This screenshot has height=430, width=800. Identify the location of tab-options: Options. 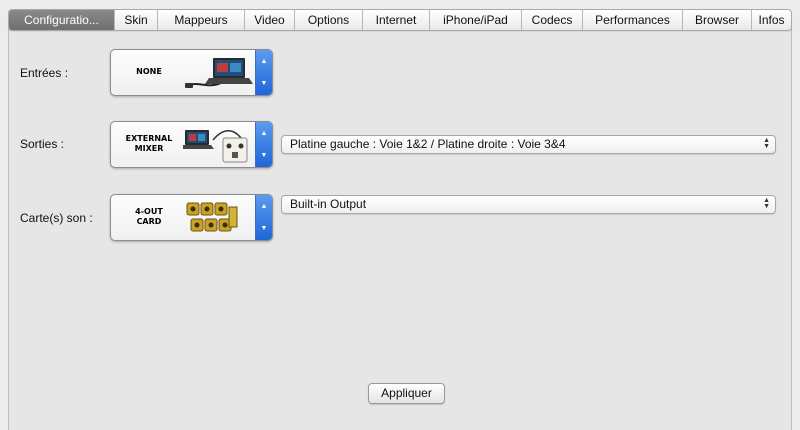
(329, 20).